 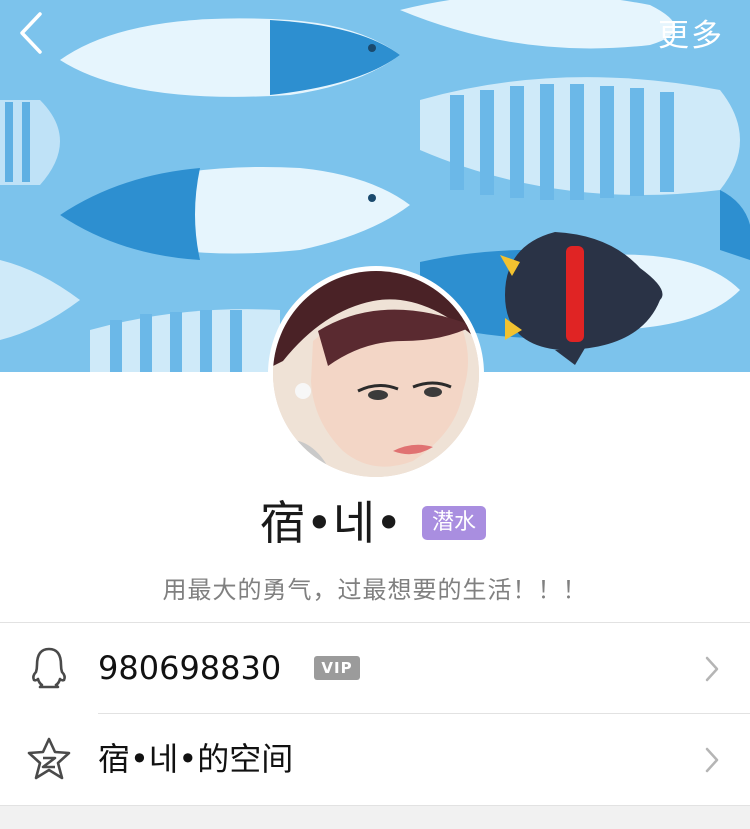 I want to click on qzone-row: 宿•네•的空间, so click(x=375, y=759).